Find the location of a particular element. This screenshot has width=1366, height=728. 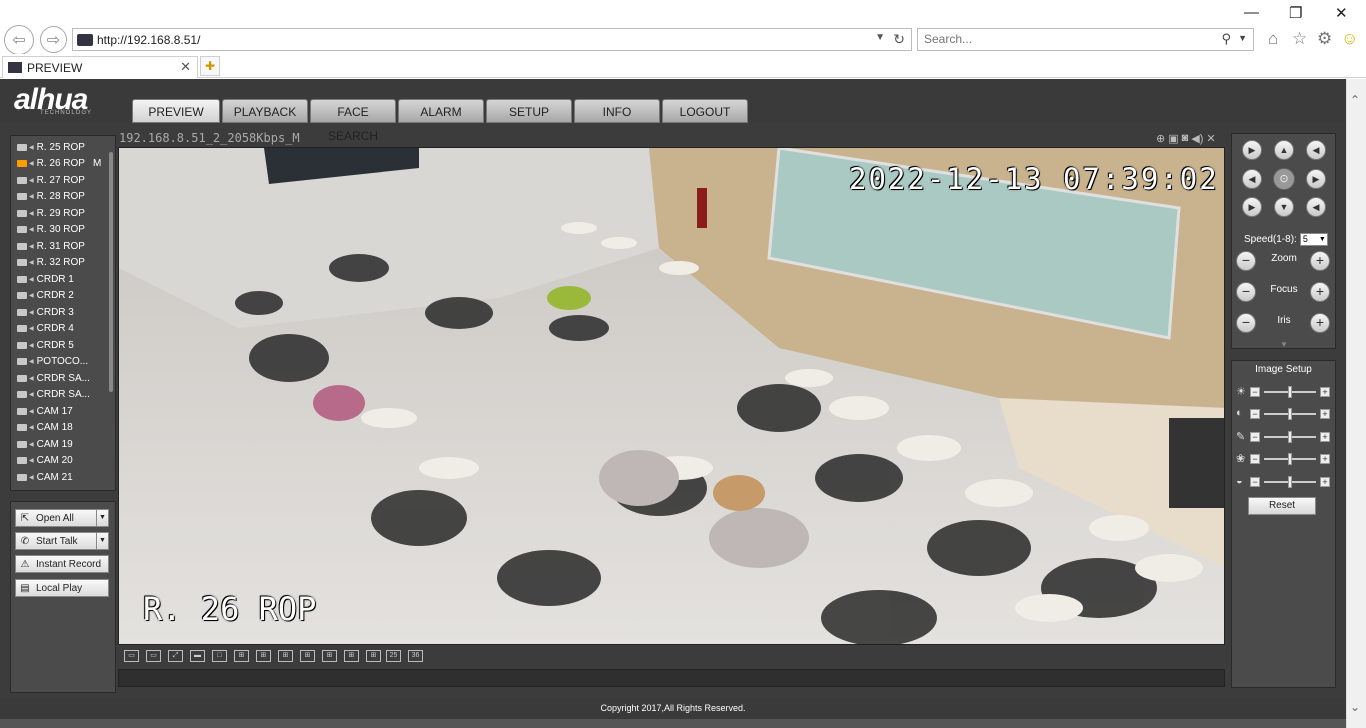

menu-playback: PLAYBACK is located at coordinates (265, 111).